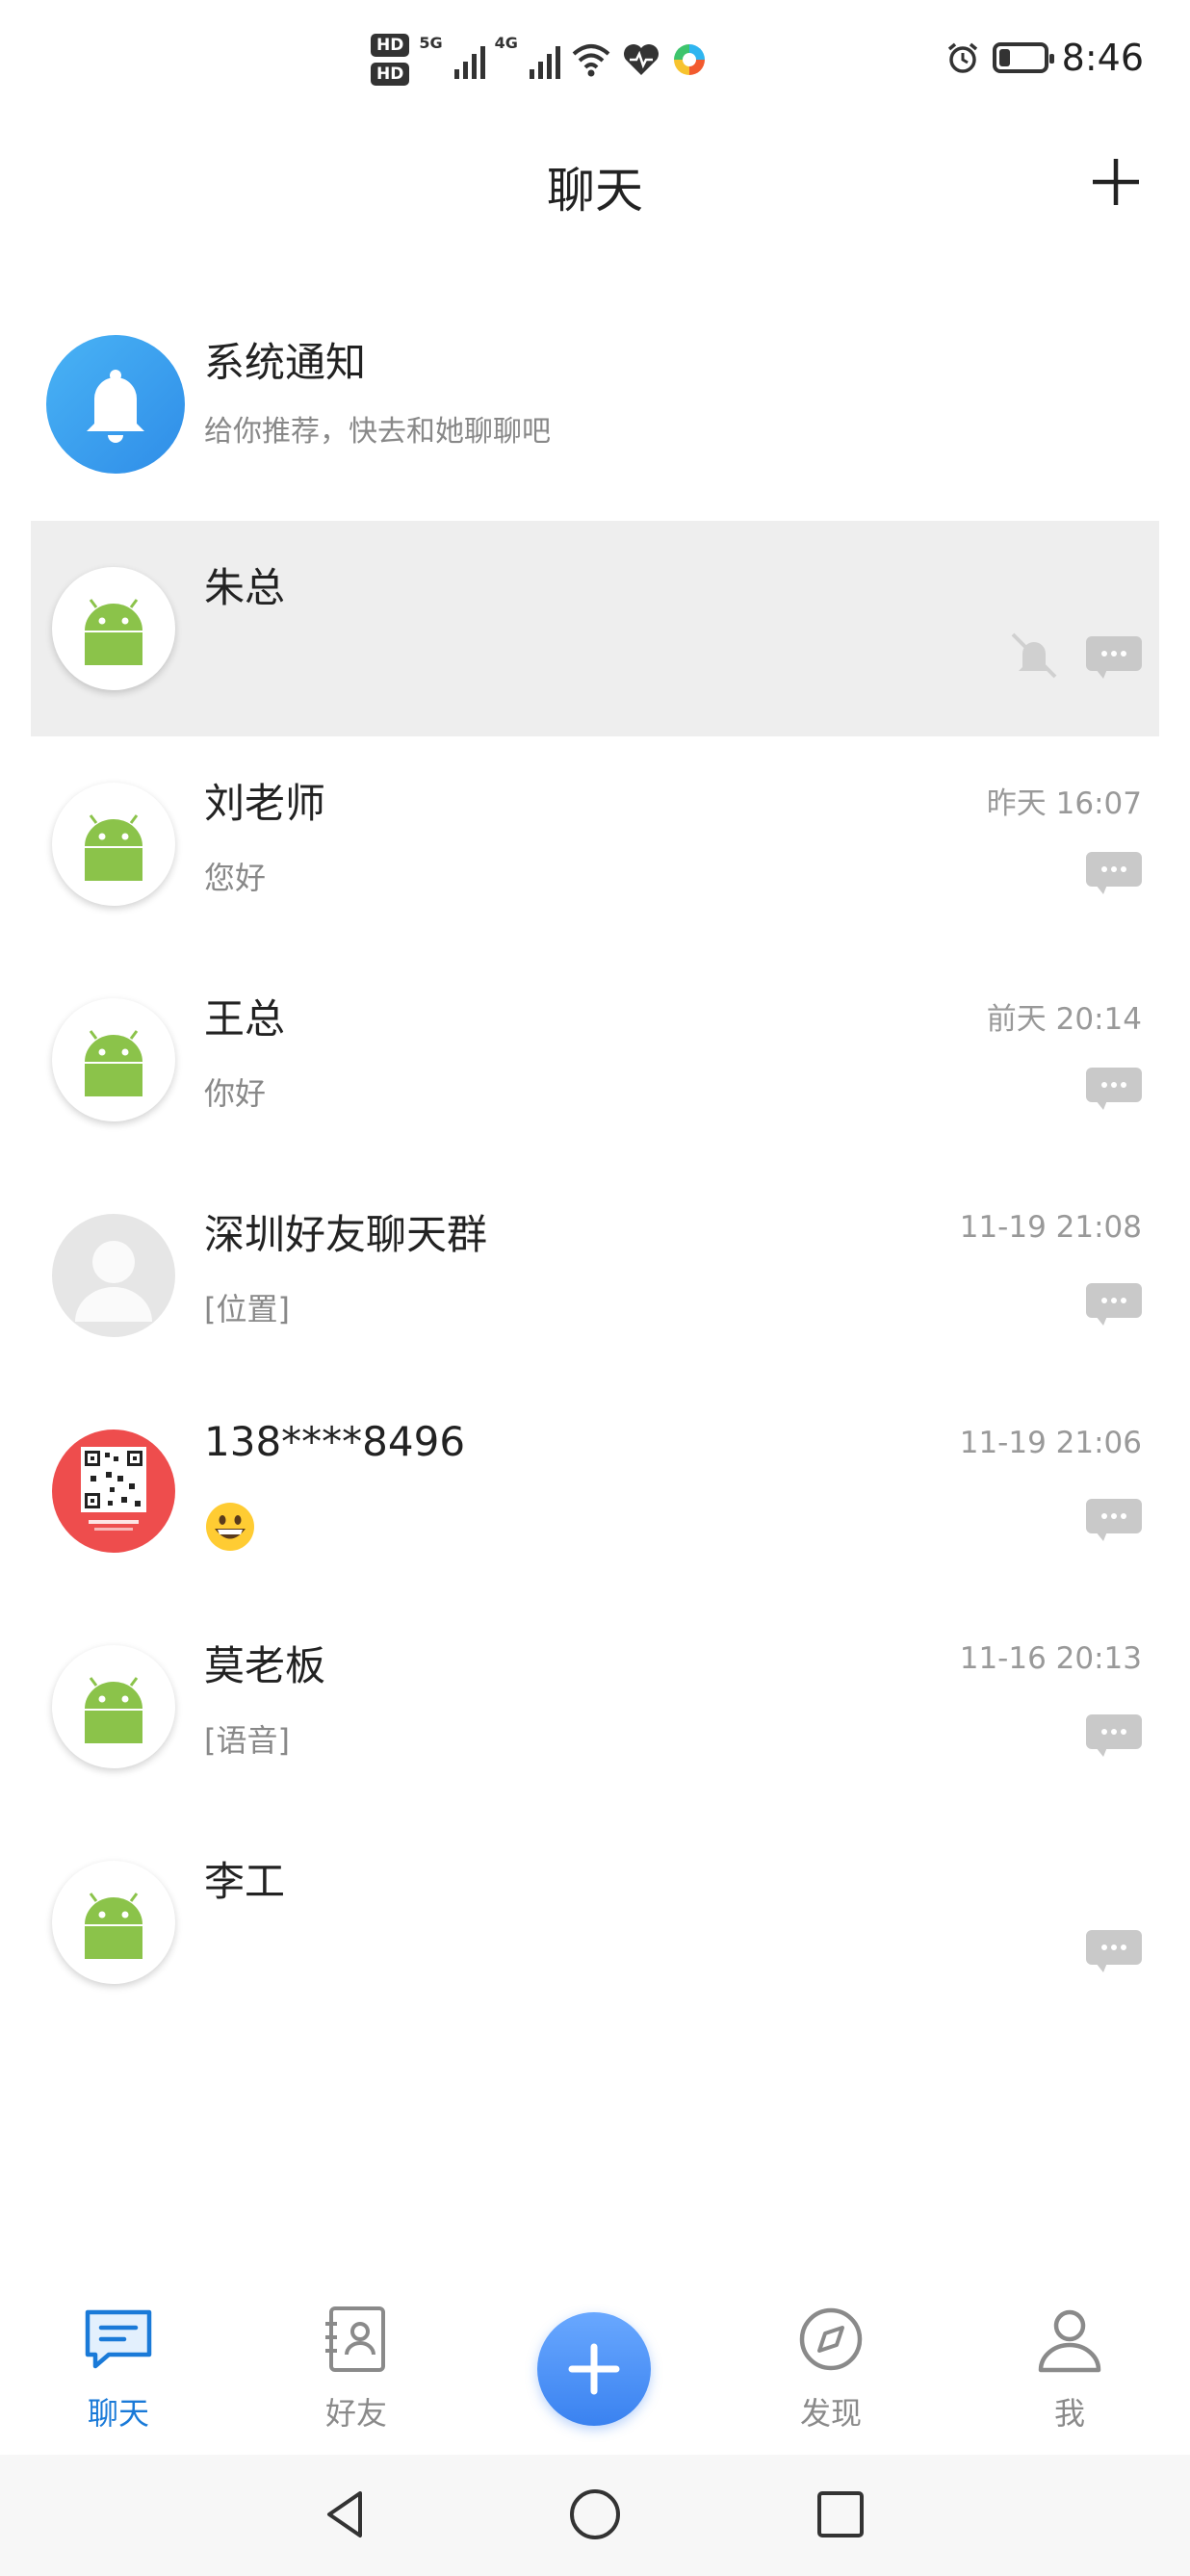 This screenshot has width=1190, height=2576. What do you see at coordinates (1023, 58) in the screenshot?
I see `battery-icon` at bounding box center [1023, 58].